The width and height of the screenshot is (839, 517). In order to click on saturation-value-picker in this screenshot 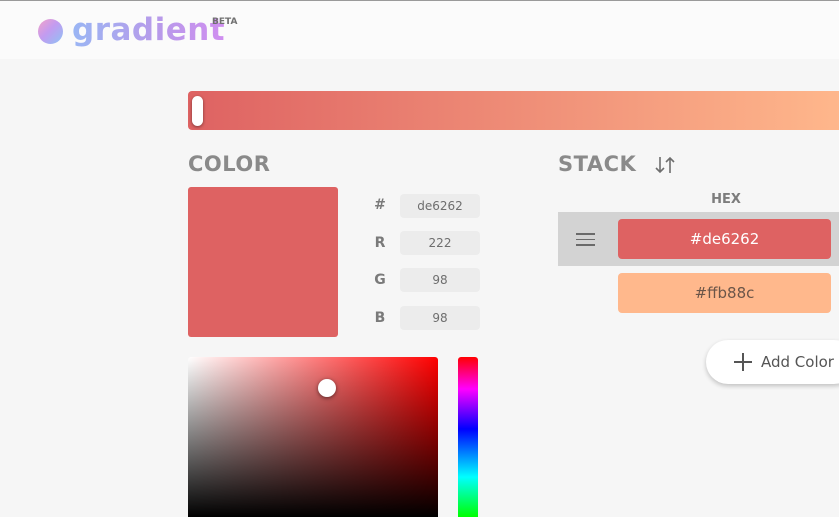, I will do `click(313, 437)`.